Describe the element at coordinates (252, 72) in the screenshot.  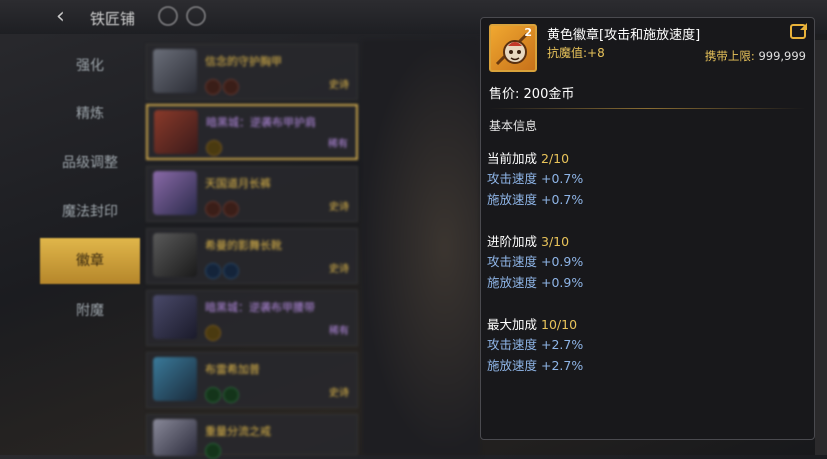
I see `list-item: 信念的守护胸甲 史诗` at that location.